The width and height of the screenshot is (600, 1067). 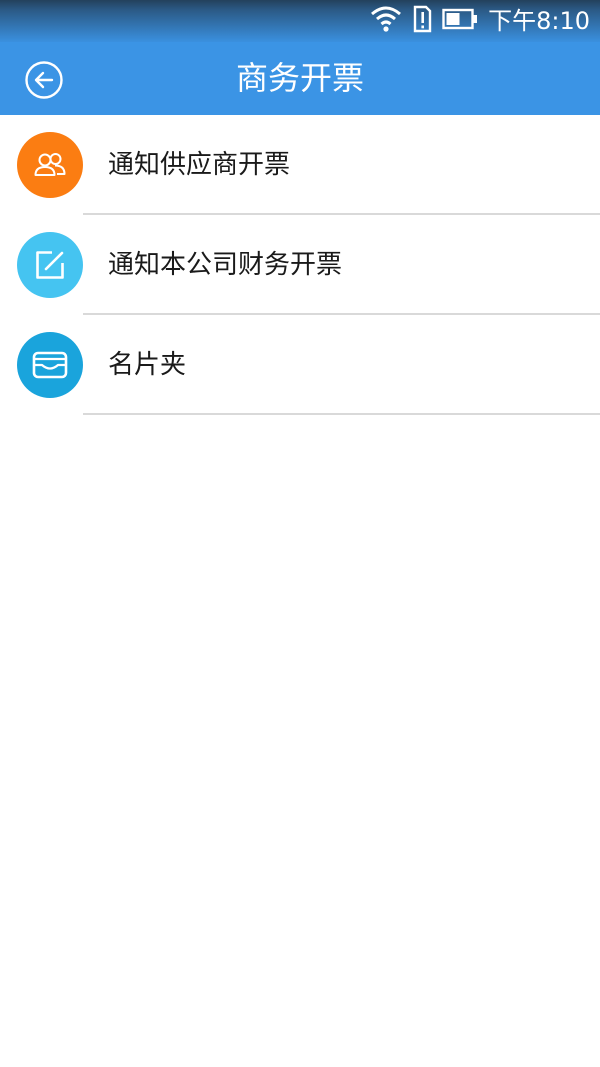 I want to click on divider, so click(x=341, y=414).